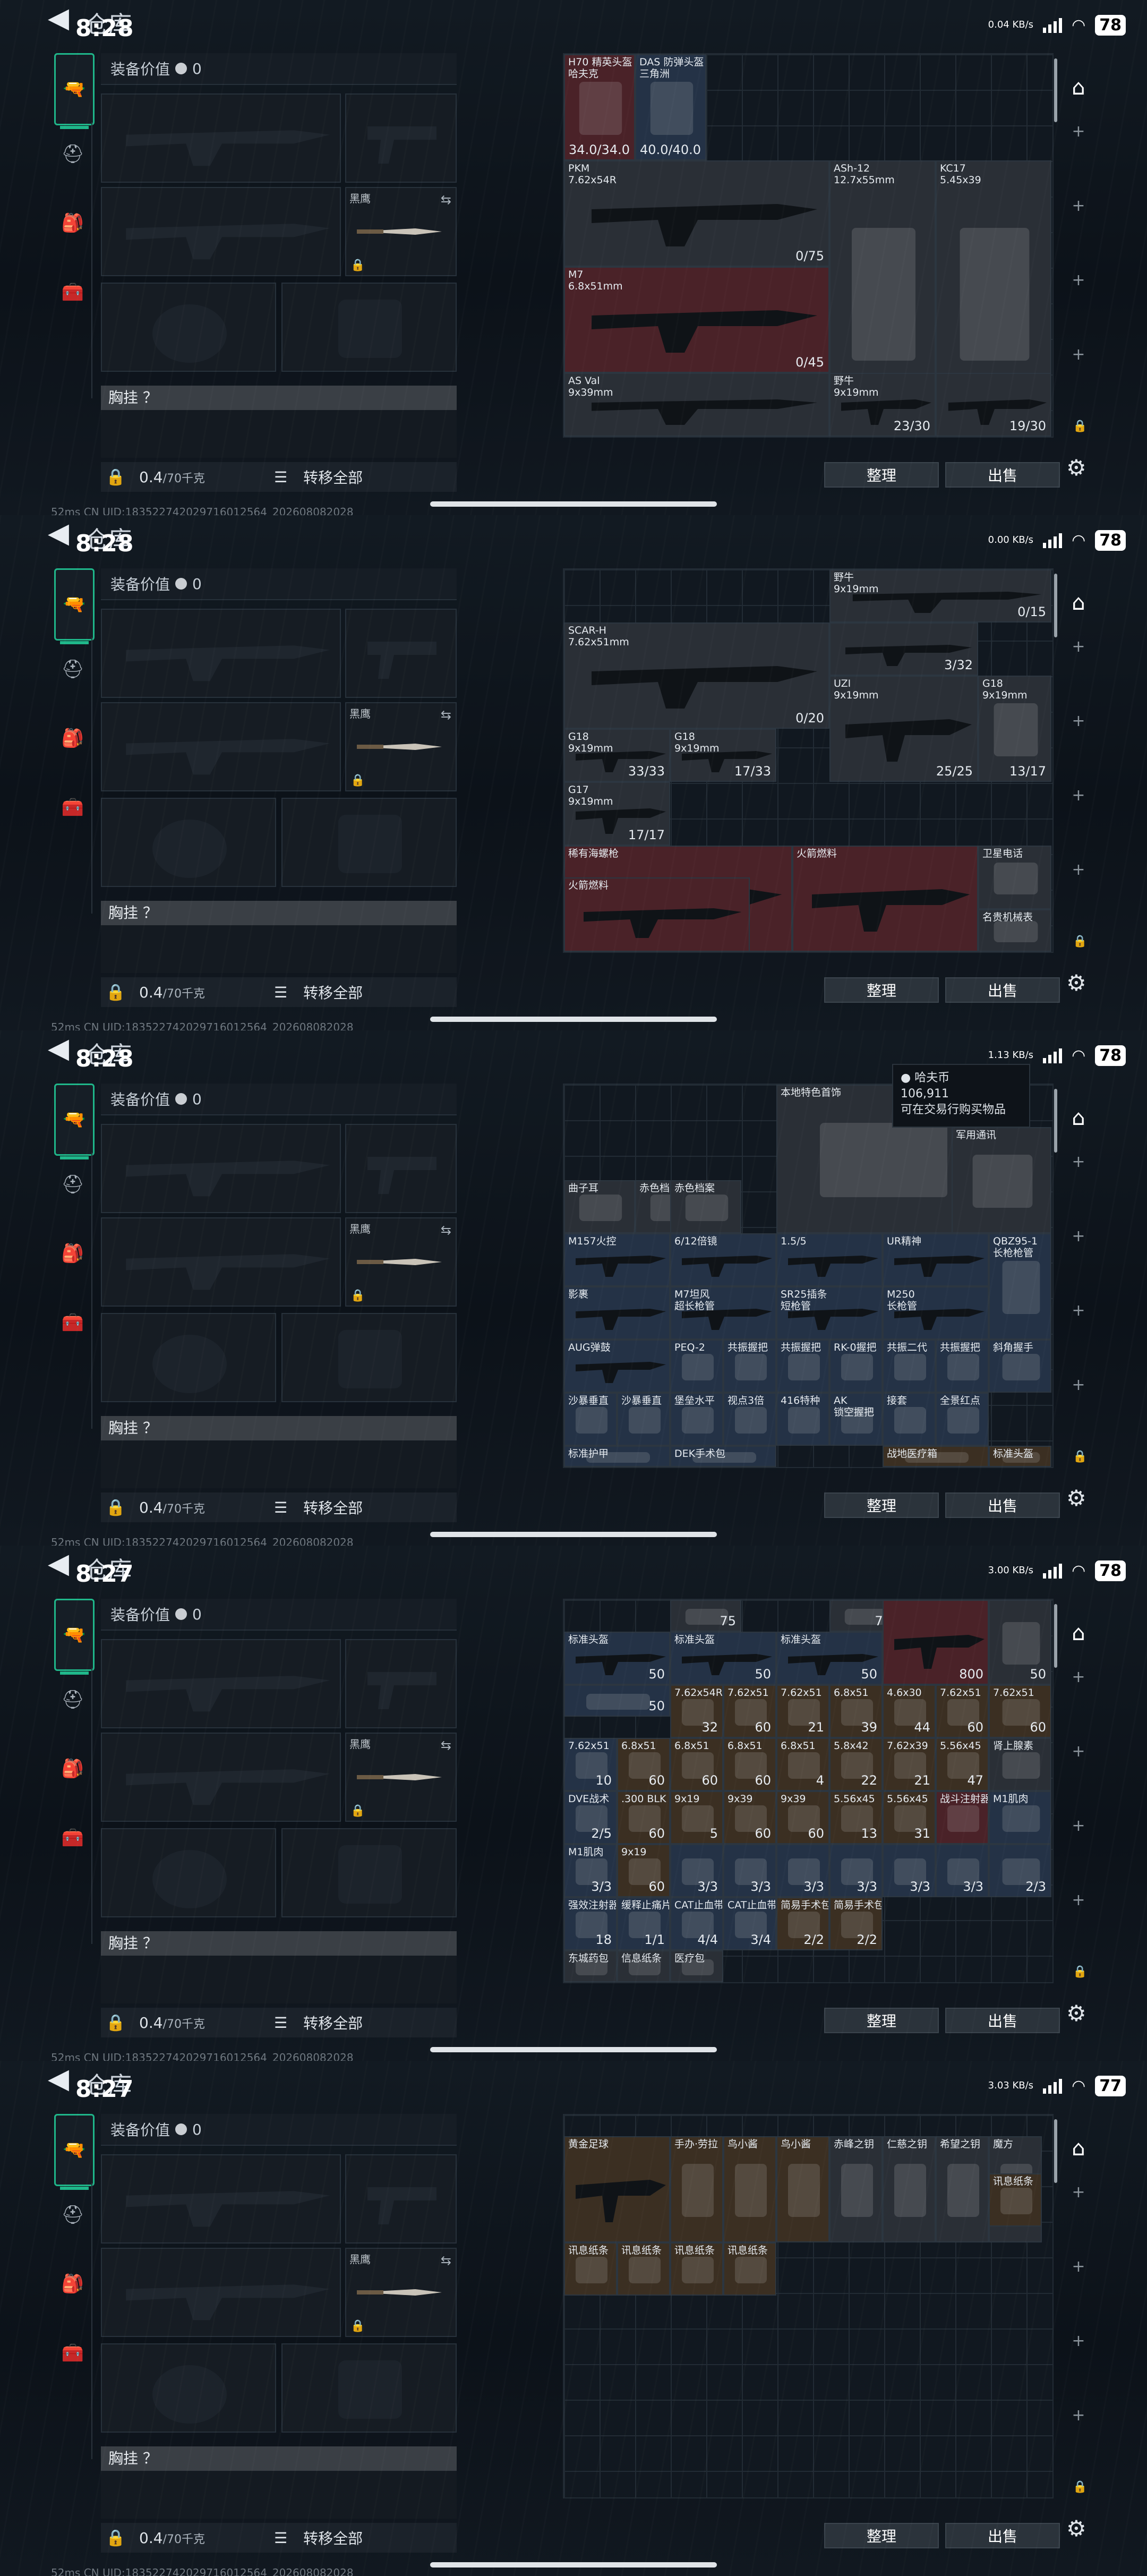  Describe the element at coordinates (856, 1366) in the screenshot. I see `stash-item: RK-0握把` at that location.